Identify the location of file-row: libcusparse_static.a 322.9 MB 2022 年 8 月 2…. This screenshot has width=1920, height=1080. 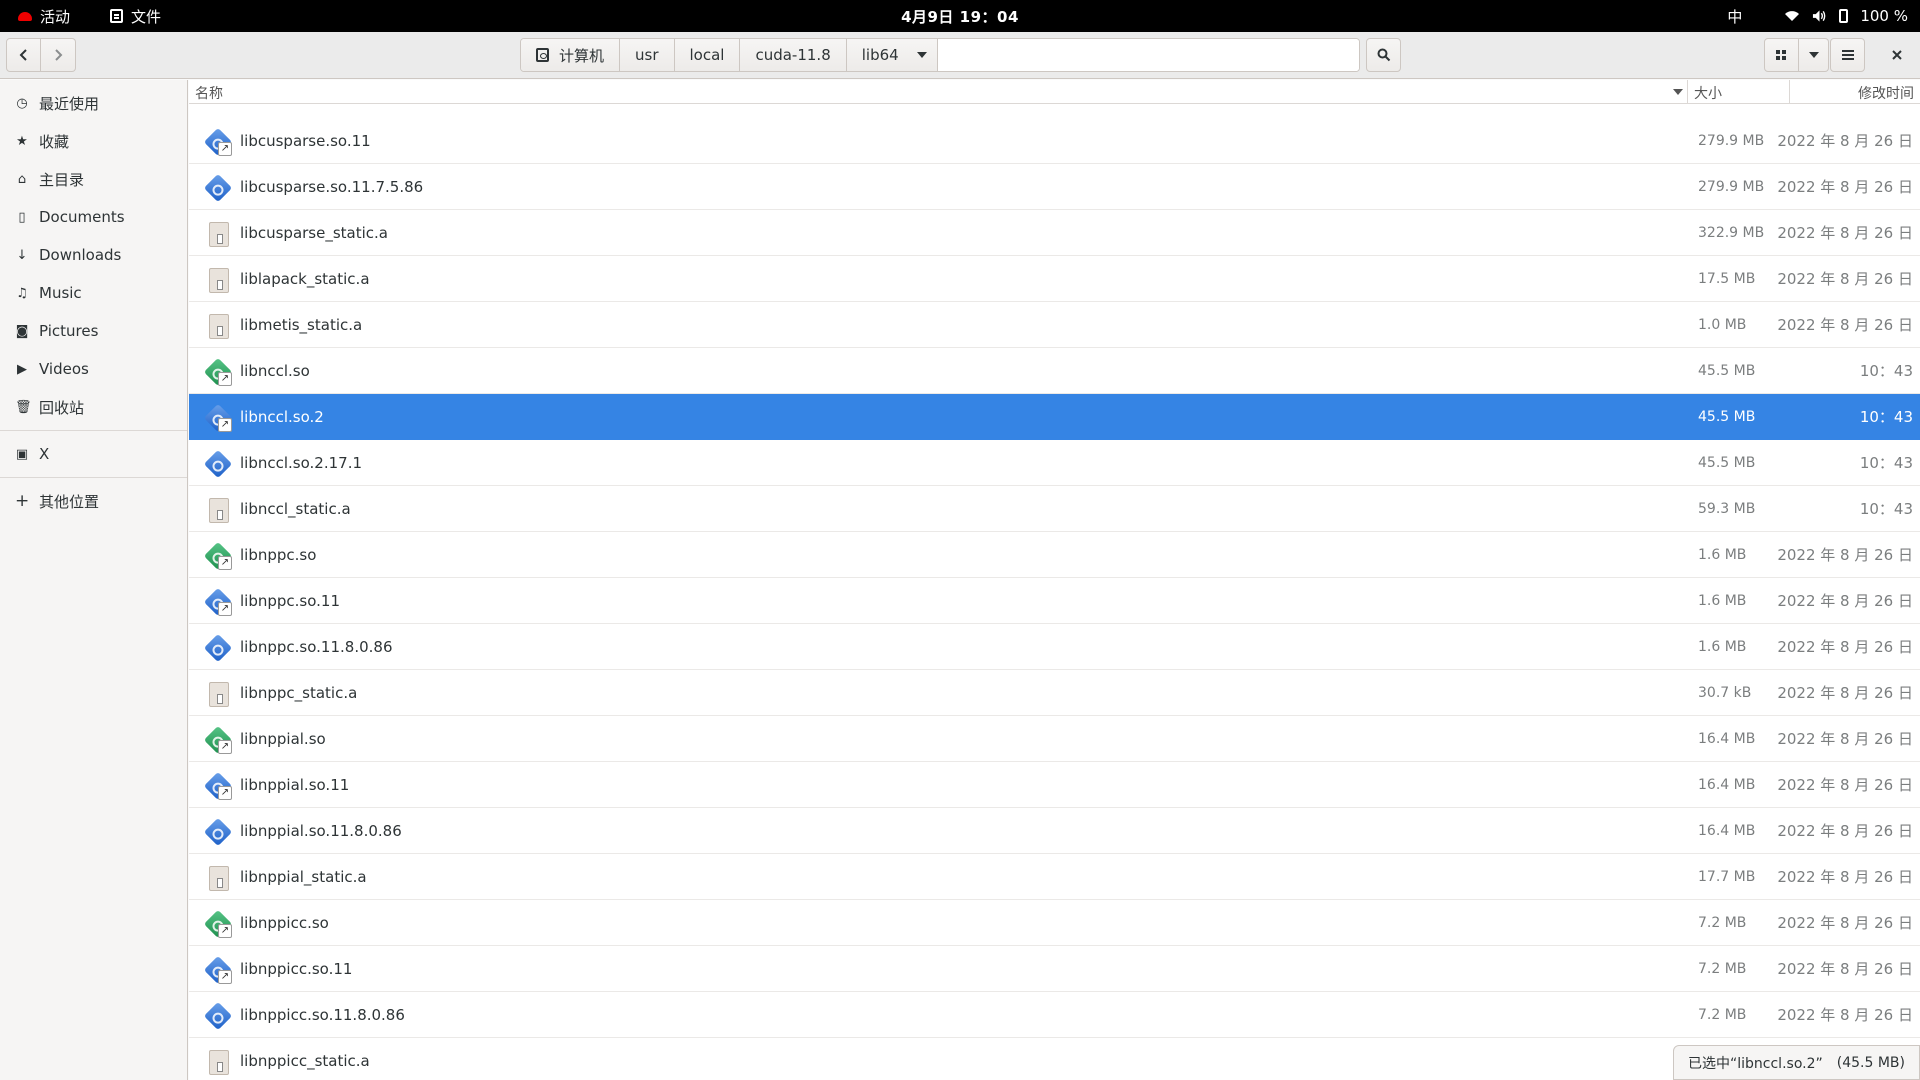
(1054, 233).